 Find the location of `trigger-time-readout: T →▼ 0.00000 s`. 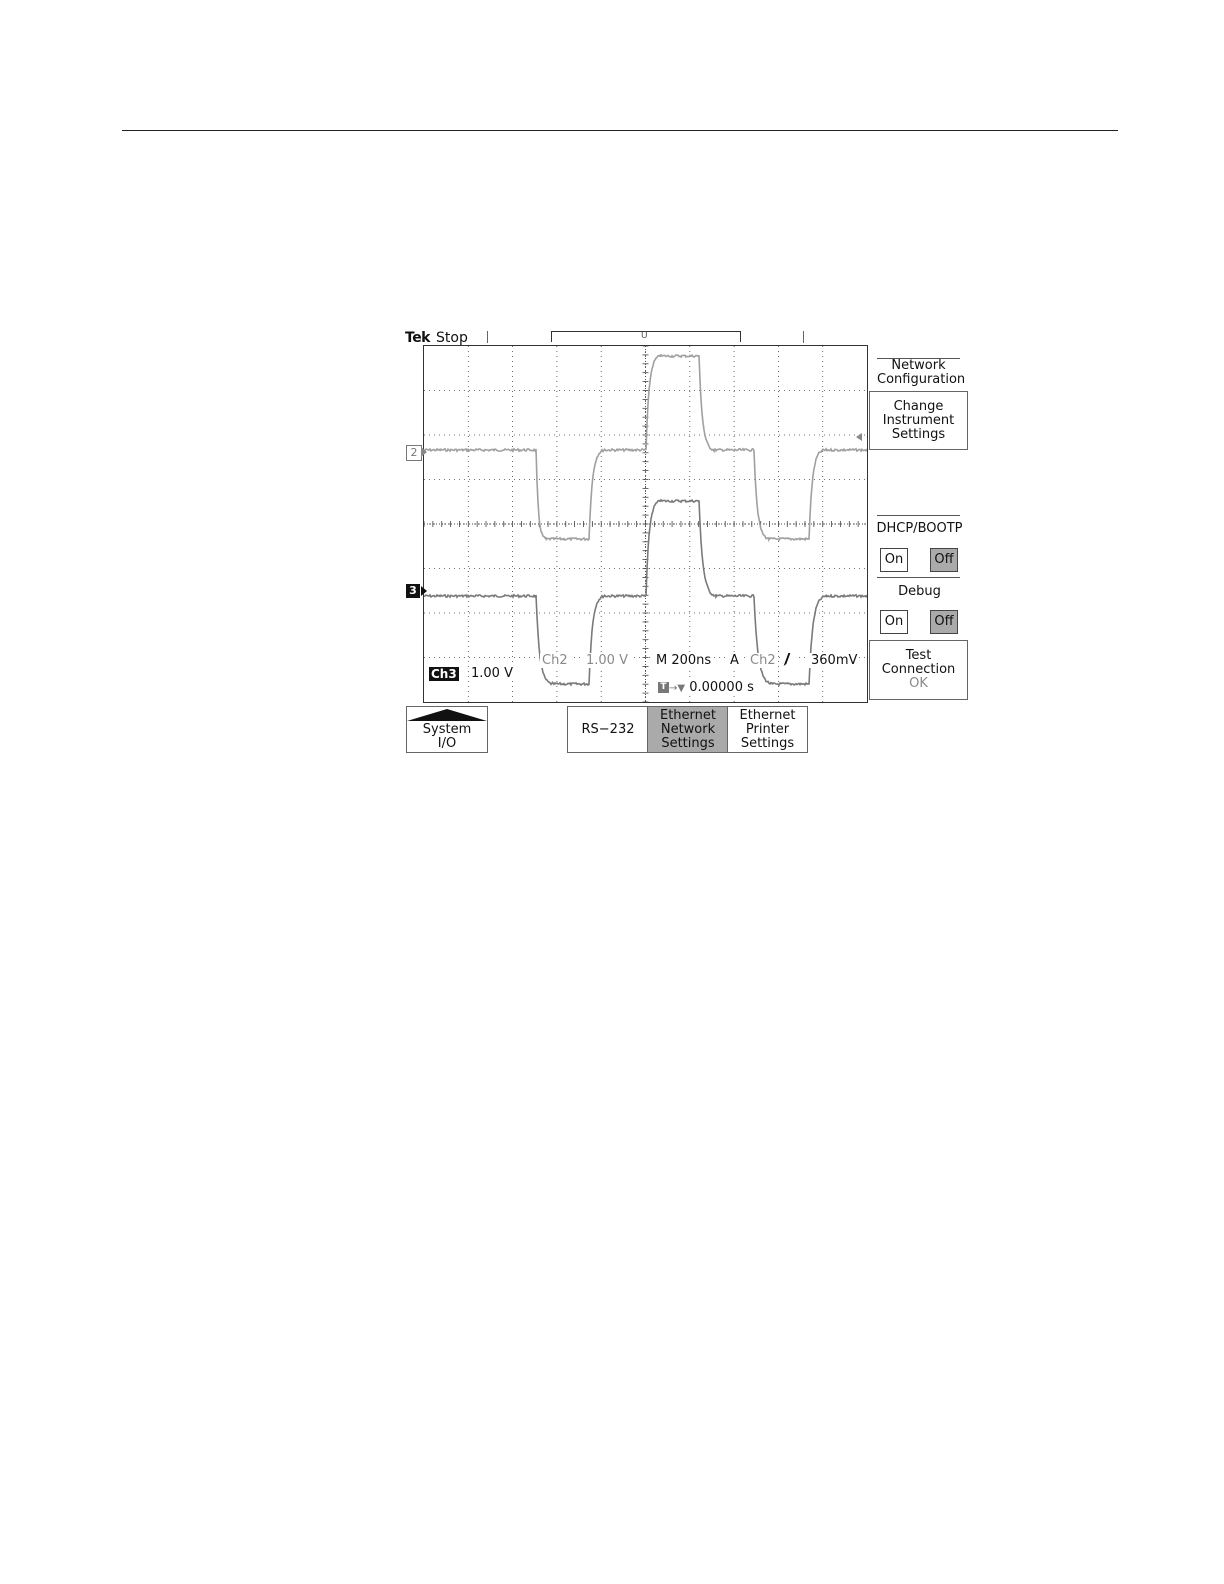

trigger-time-readout: T →▼ 0.00000 s is located at coordinates (706, 687).